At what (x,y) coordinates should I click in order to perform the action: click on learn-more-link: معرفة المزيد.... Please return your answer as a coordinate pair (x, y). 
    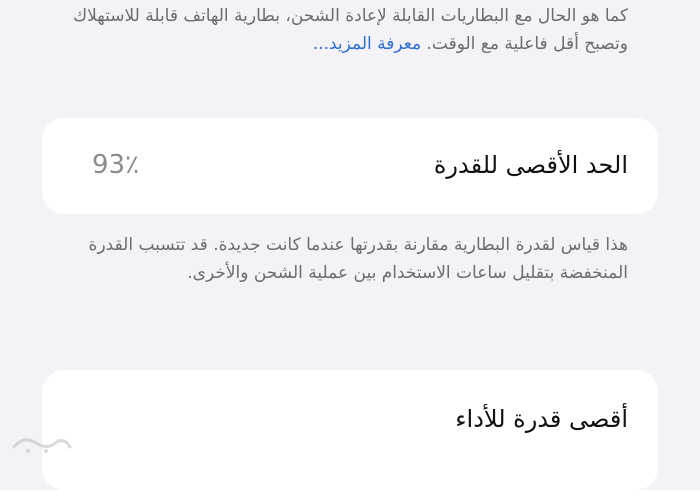
    Looking at the image, I should click on (367, 44).